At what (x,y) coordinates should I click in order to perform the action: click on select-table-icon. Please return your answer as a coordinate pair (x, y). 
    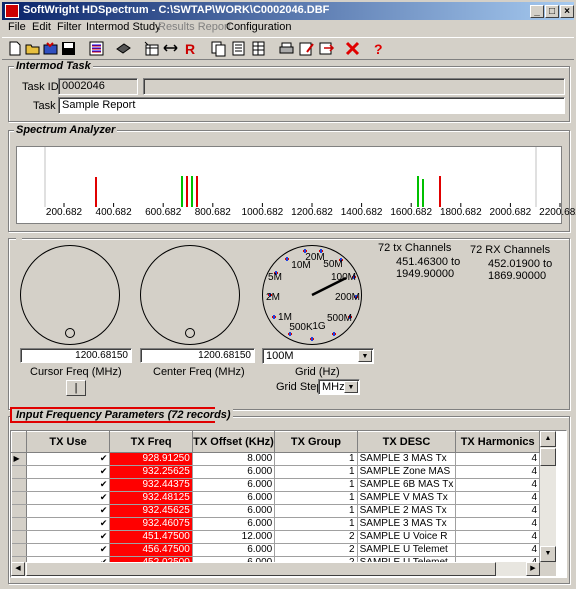
    Looking at the image, I should click on (151, 48).